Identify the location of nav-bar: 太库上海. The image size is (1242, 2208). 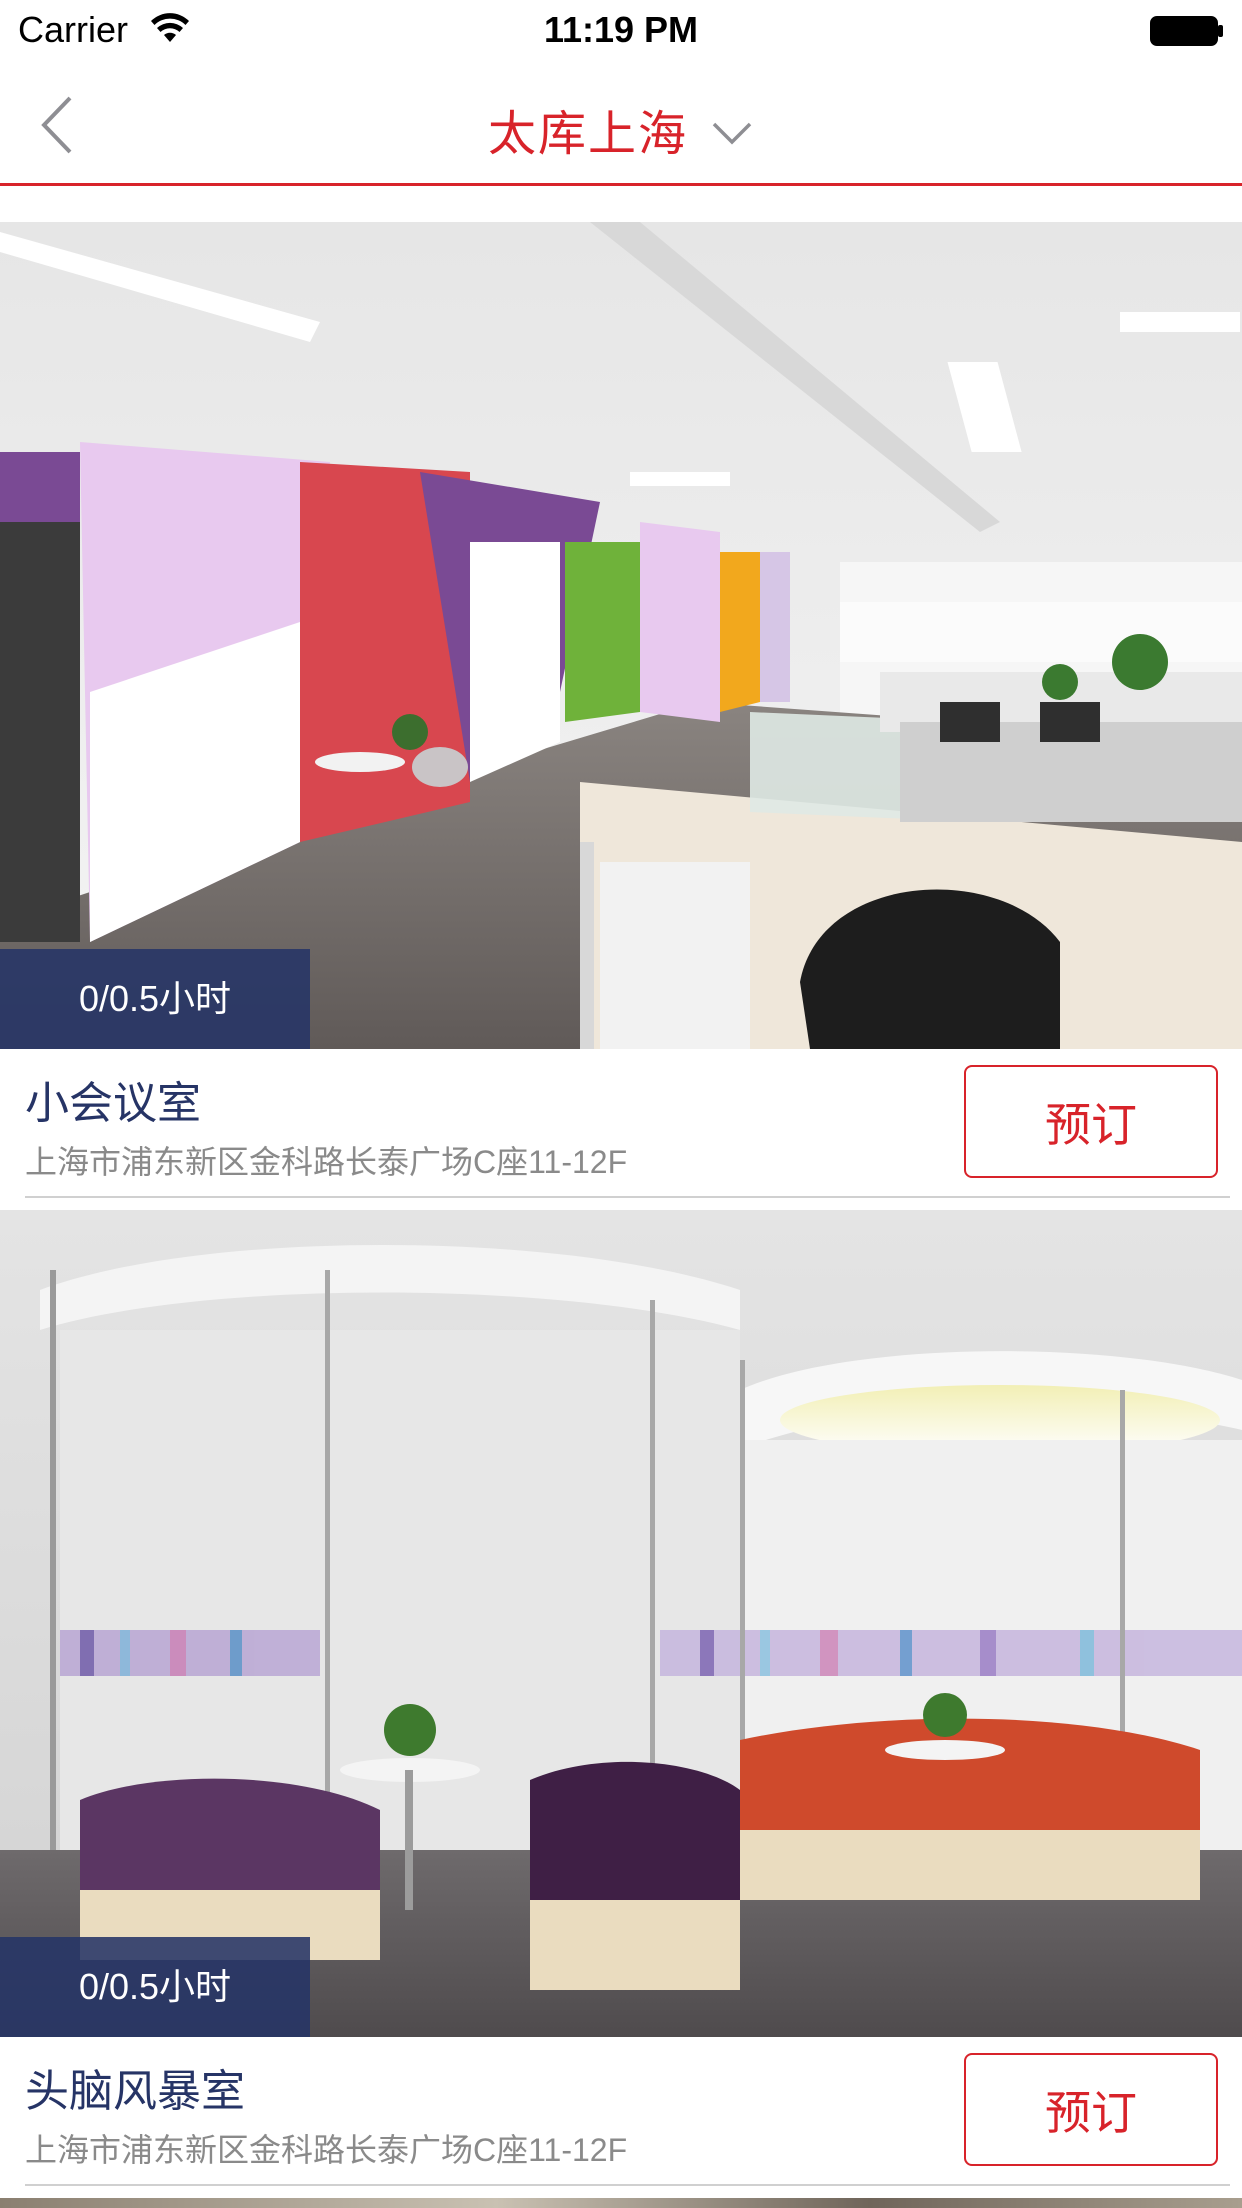
(621, 124).